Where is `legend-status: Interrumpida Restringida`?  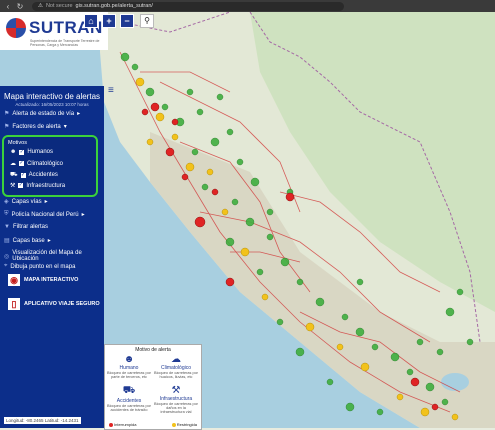 legend-status: Interrumpida Restringida is located at coordinates (153, 424).